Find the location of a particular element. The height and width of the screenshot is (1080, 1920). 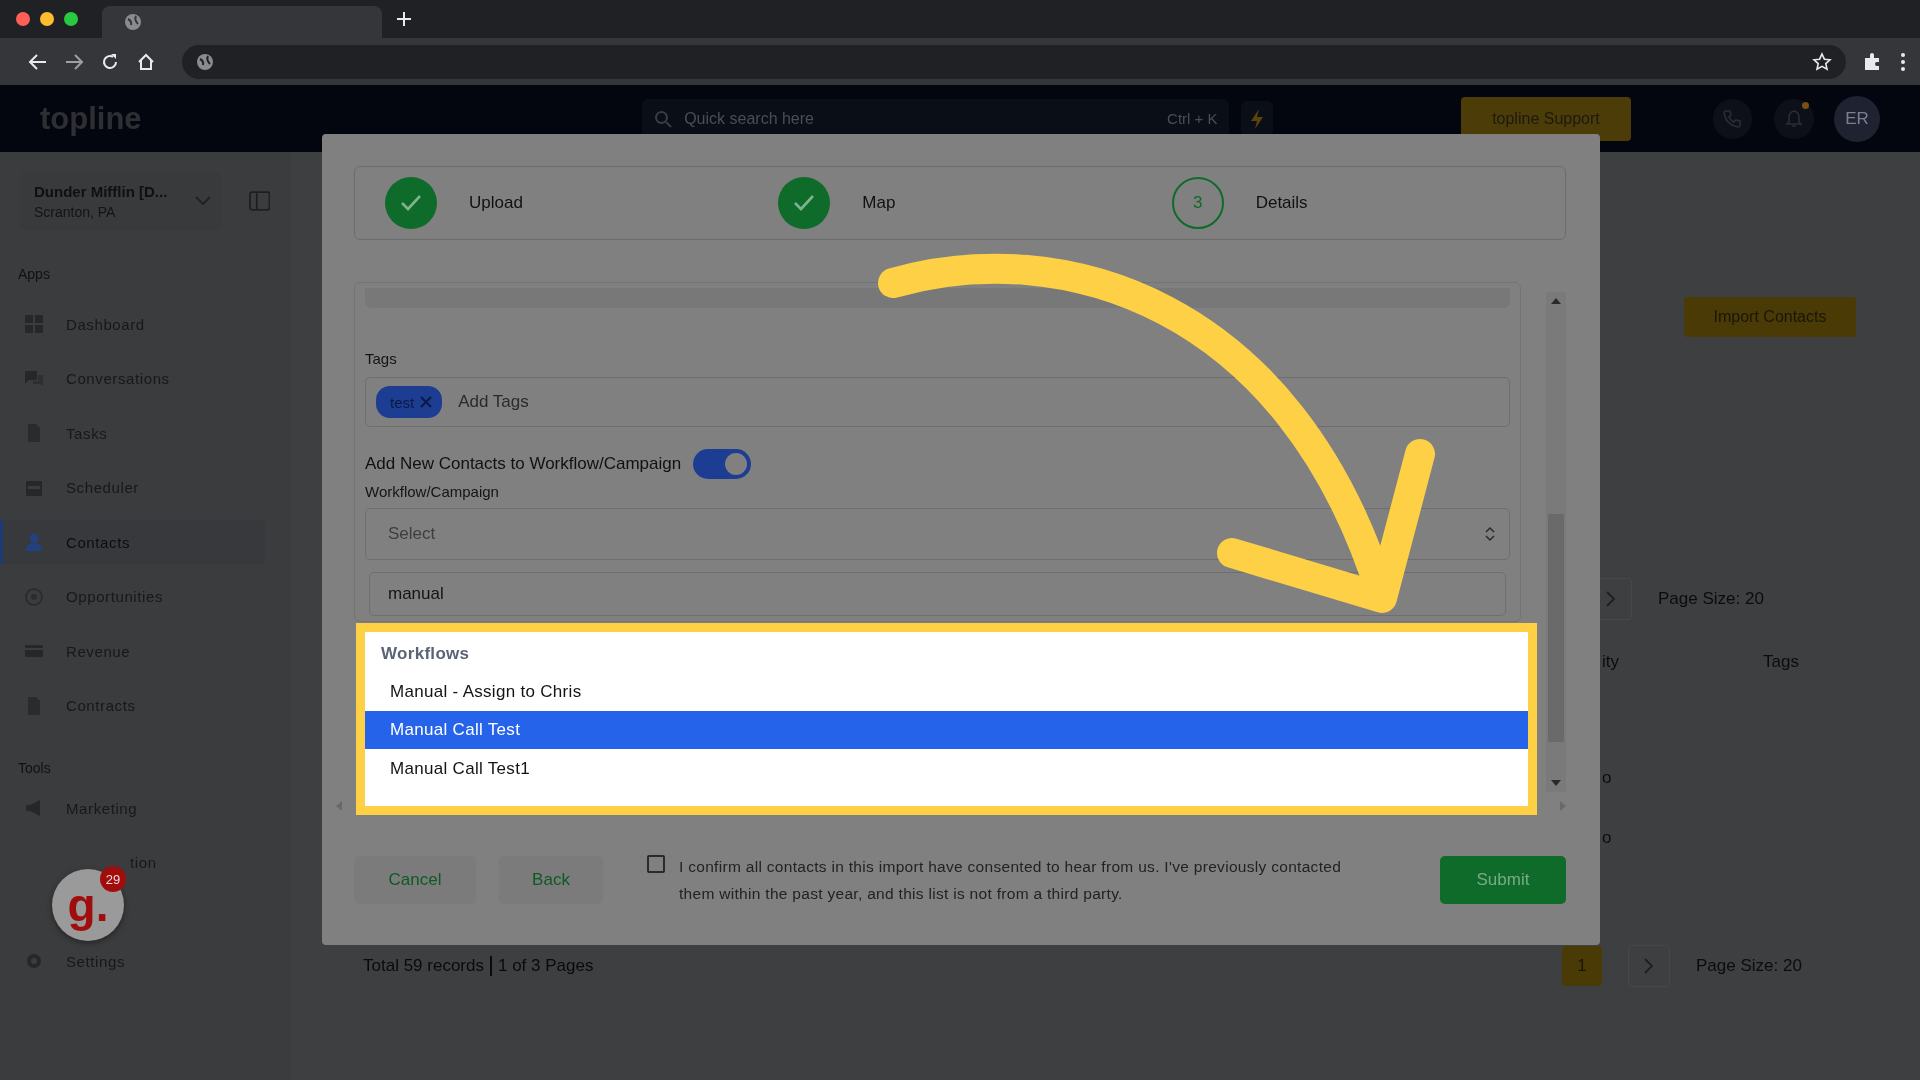

search-input: manual is located at coordinates (938, 594).